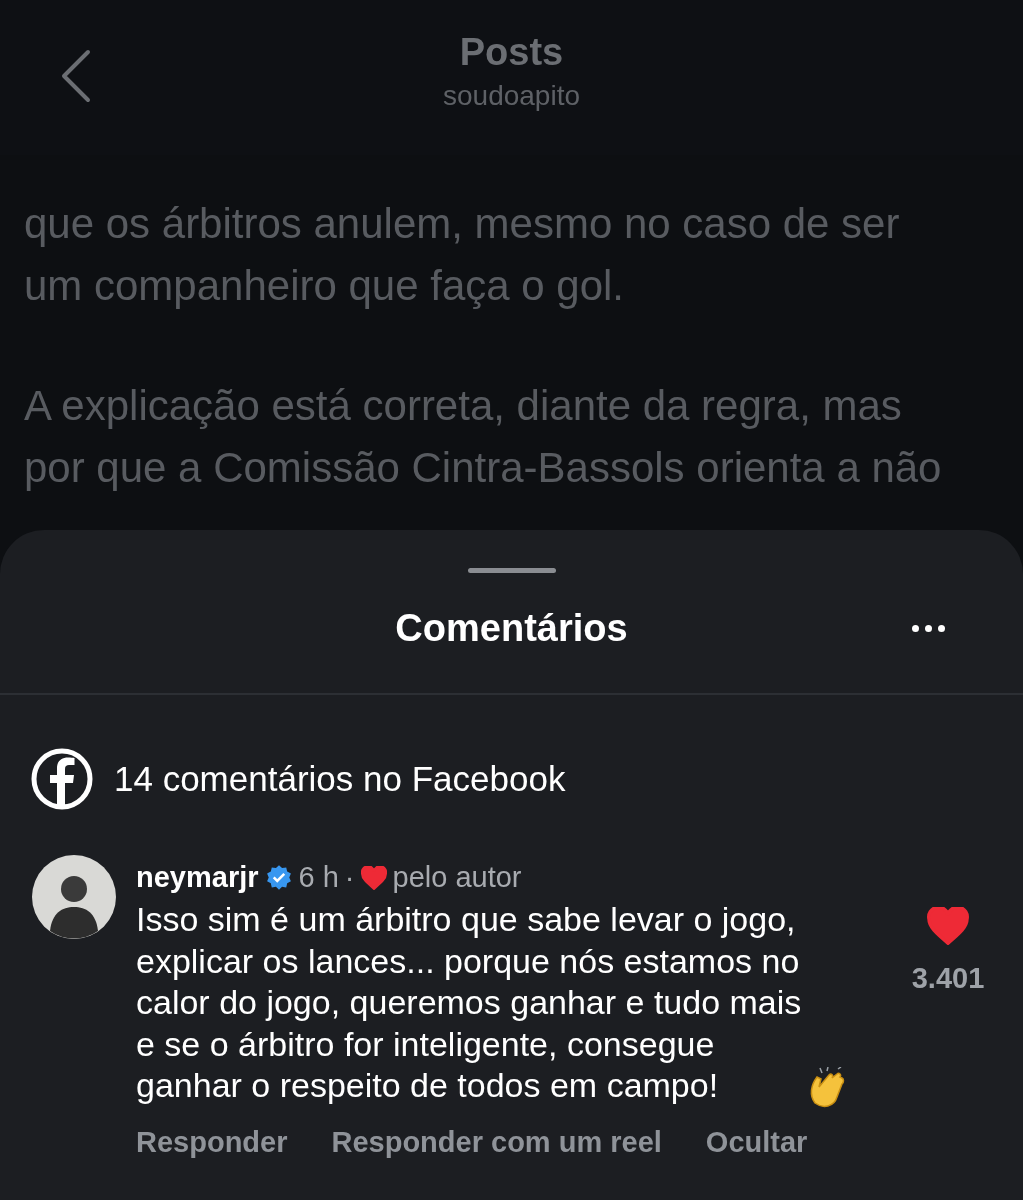 This screenshot has height=1200, width=1023. I want to click on avatar, so click(74, 897).